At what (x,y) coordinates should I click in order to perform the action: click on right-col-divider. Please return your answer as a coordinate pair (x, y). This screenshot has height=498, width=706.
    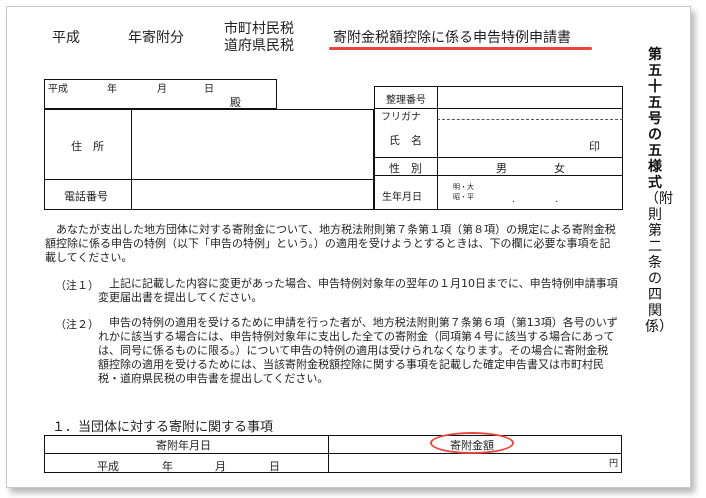
    Looking at the image, I should click on (437, 148).